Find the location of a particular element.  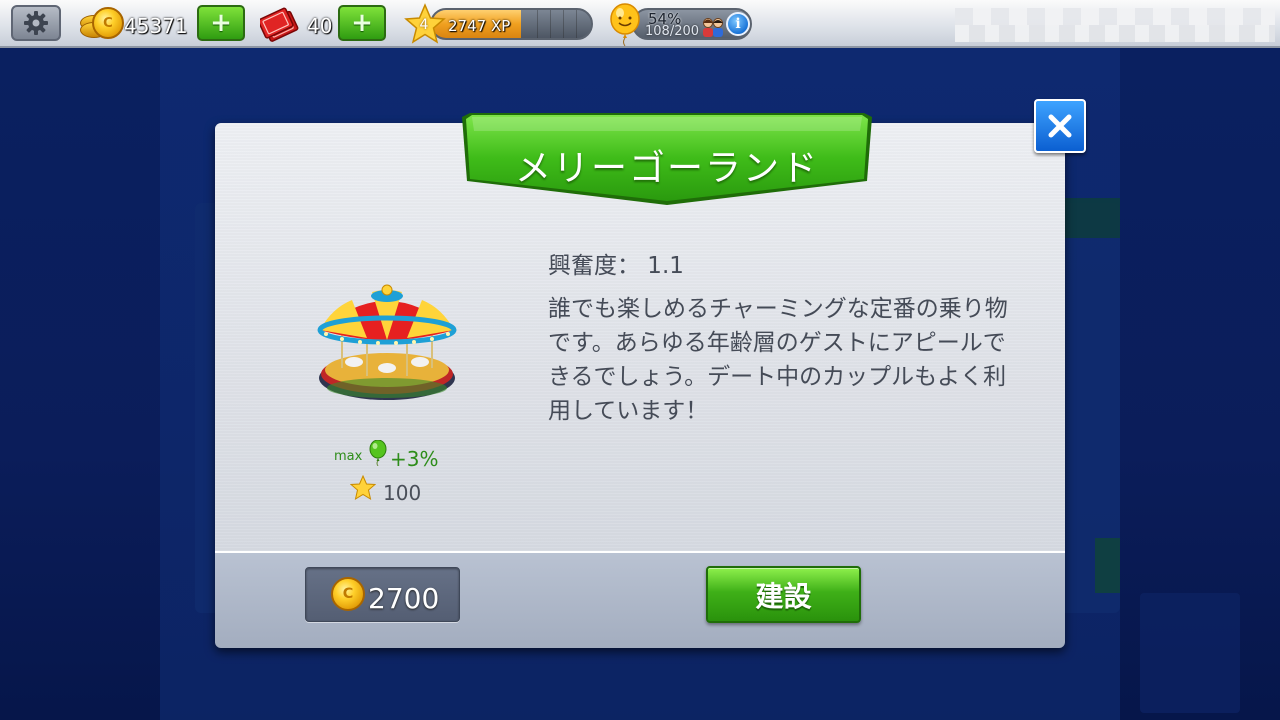

excitement-rating: 興奮度： 1.1 is located at coordinates (616, 266).